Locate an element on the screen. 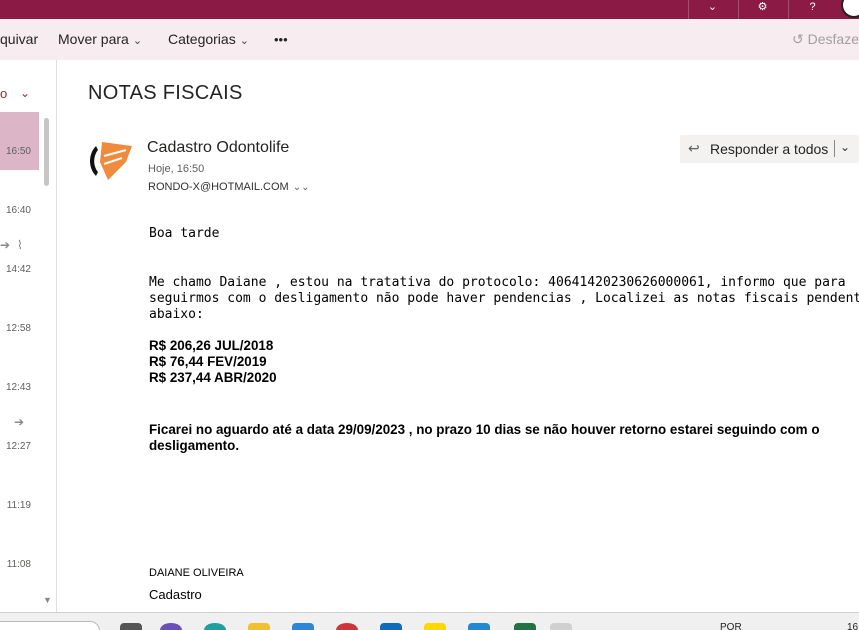 The height and width of the screenshot is (630, 859). more-icon: ••• is located at coordinates (281, 39).